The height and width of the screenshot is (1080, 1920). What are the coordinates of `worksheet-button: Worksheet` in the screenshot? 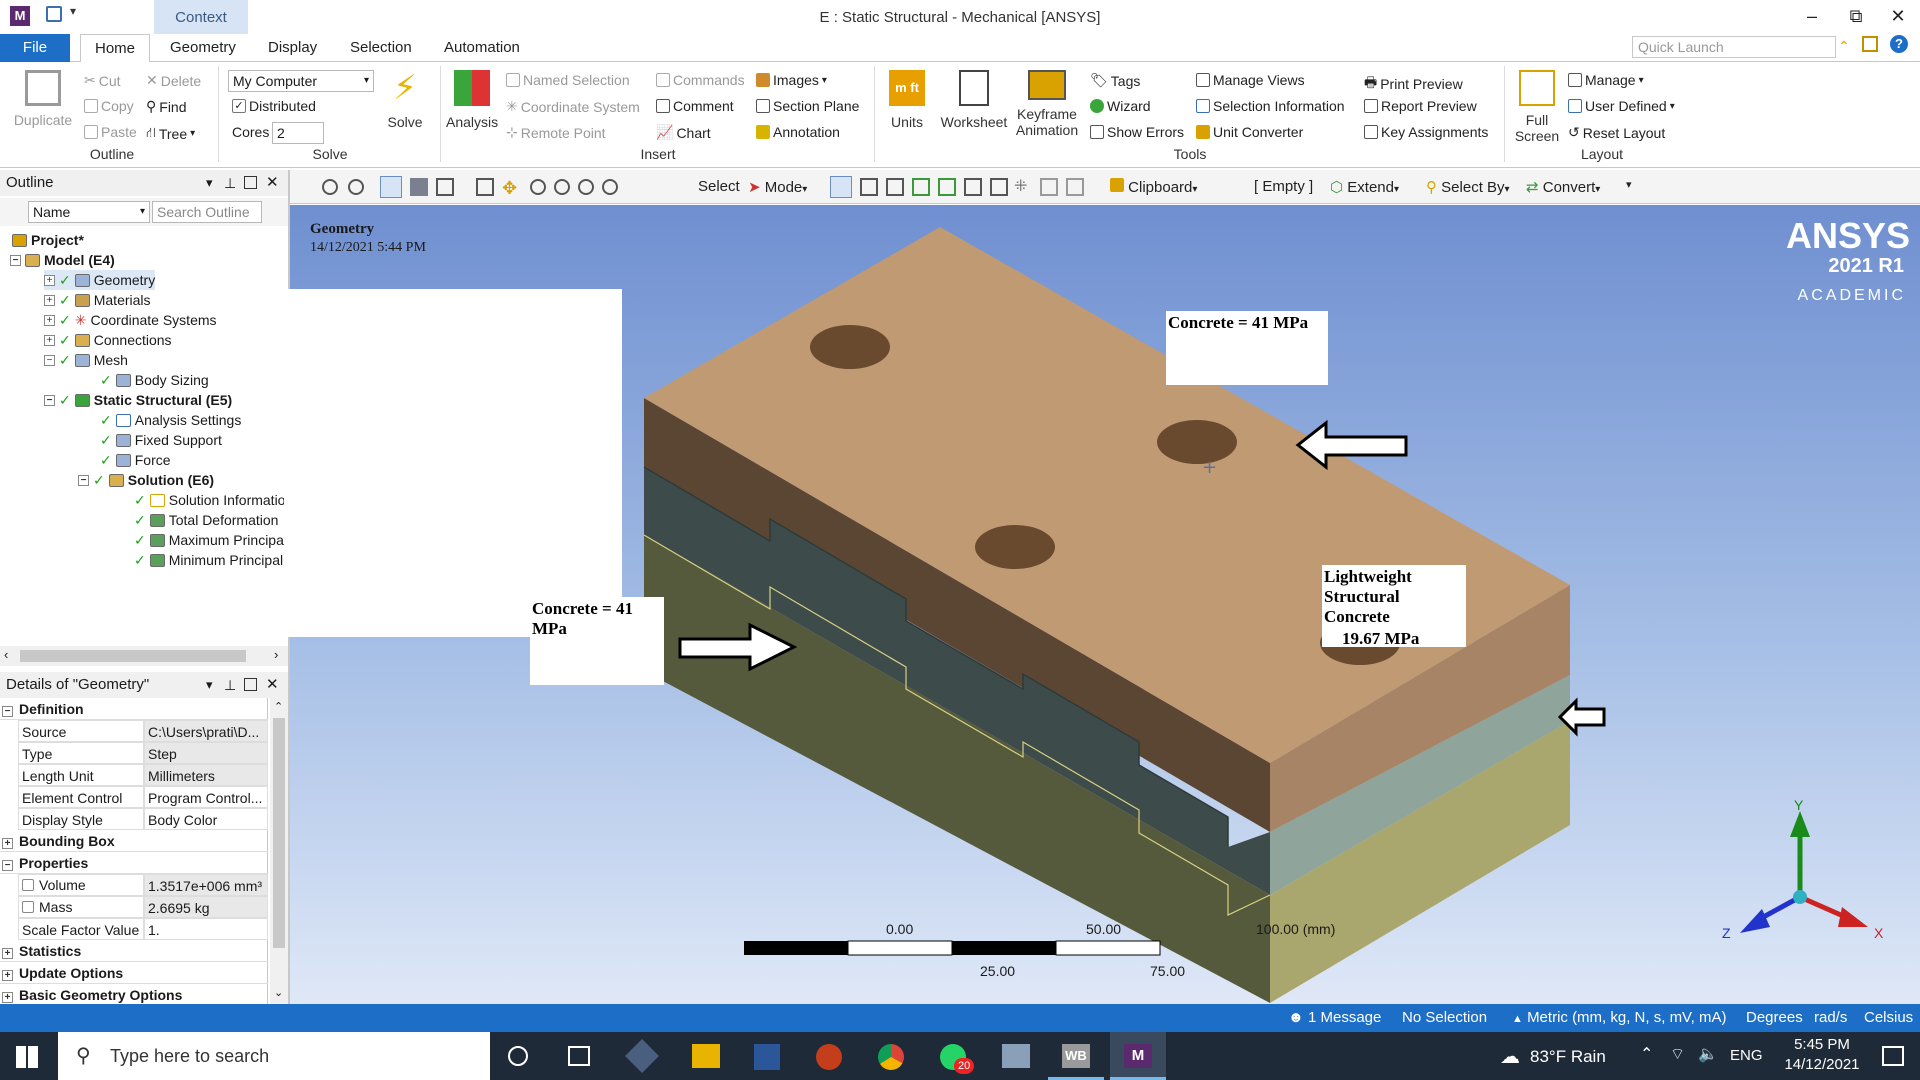 It's located at (974, 100).